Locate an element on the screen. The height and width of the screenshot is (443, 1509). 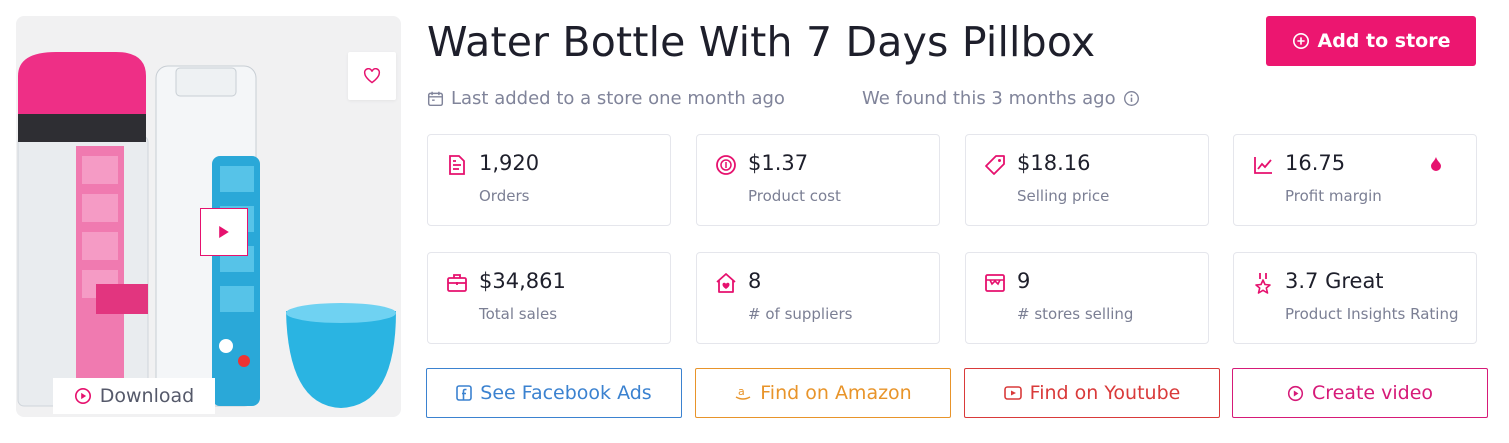
amazon-icon: a is located at coordinates (743, 392).